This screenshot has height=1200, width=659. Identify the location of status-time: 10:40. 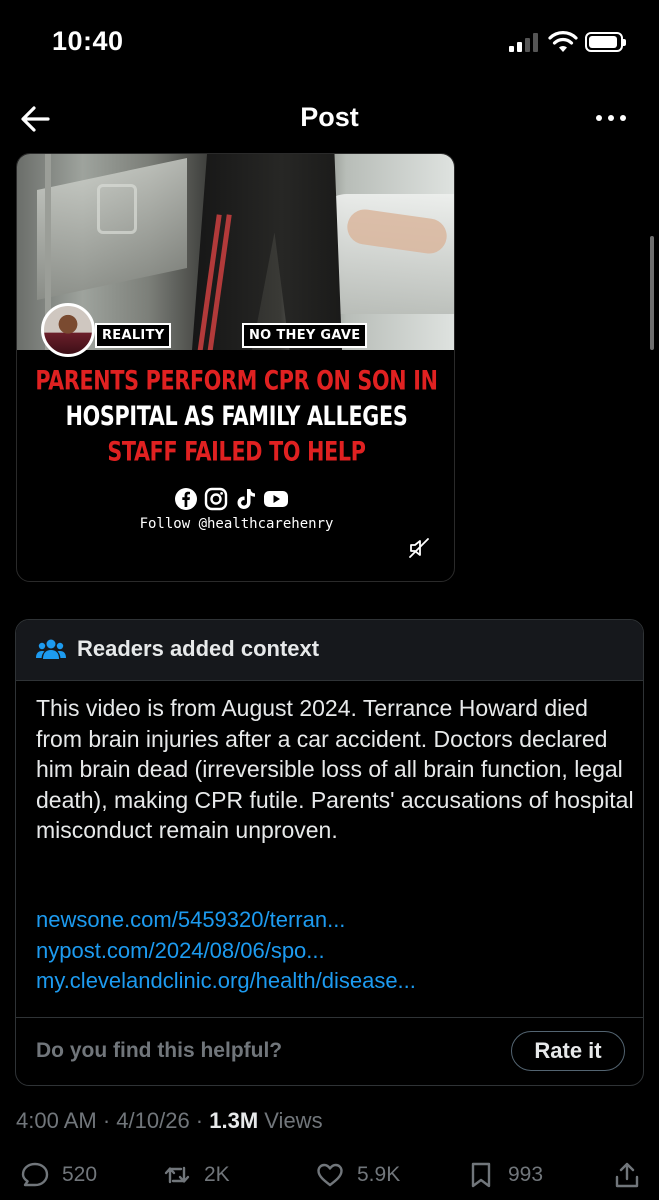
(88, 41).